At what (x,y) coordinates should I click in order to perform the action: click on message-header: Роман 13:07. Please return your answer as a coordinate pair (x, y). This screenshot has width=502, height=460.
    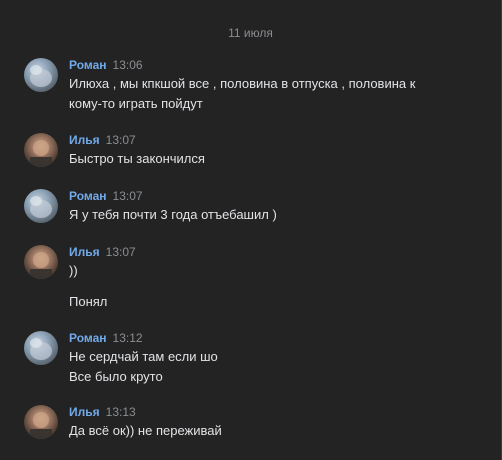
    Looking at the image, I should click on (106, 196).